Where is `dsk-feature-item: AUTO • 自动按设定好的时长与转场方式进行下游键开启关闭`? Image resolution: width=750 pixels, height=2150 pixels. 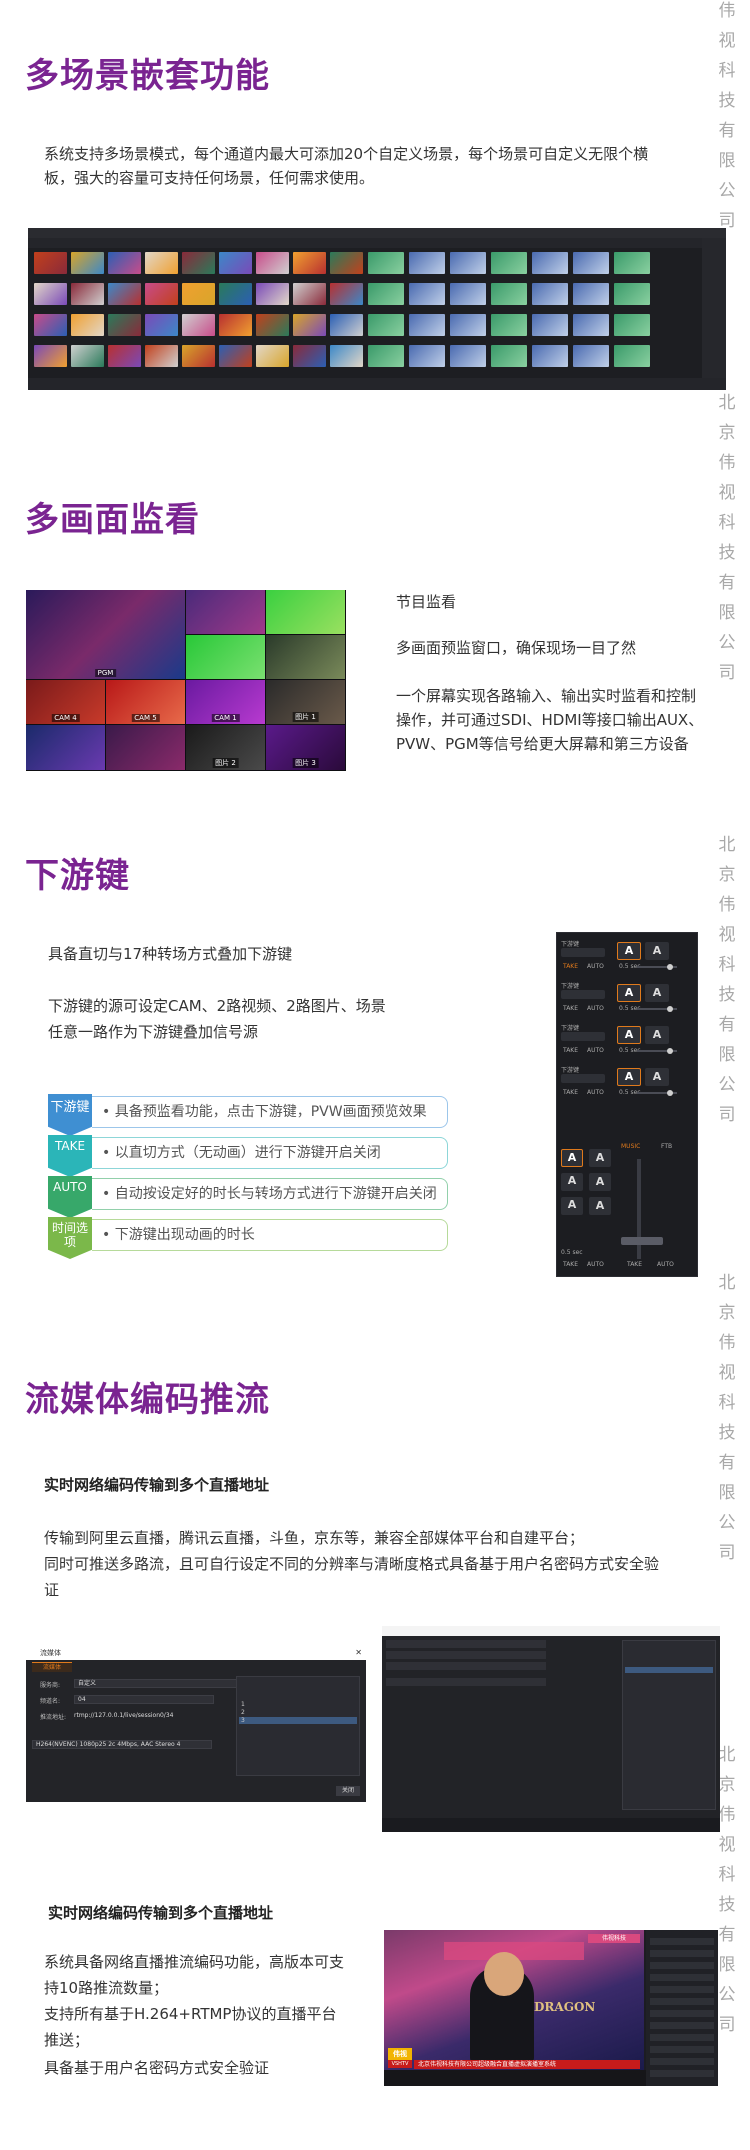 dsk-feature-item: AUTO • 自动按设定好的时长与转场方式进行下游键开启关闭 is located at coordinates (248, 1197).